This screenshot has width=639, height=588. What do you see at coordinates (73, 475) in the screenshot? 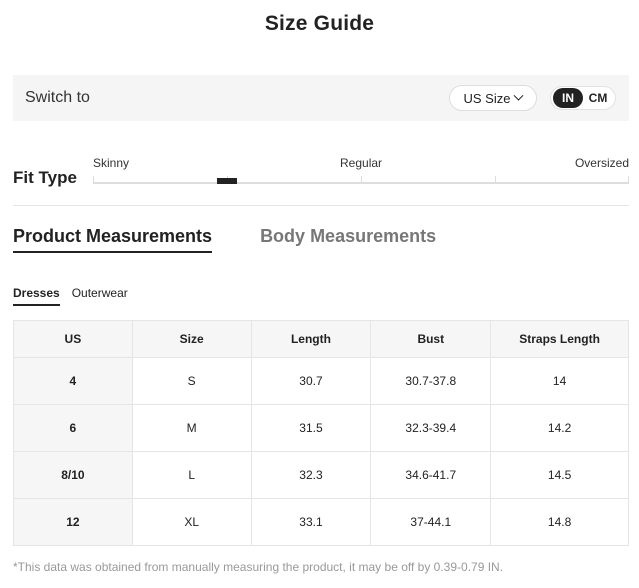
I see `table-cell: 8/10` at bounding box center [73, 475].